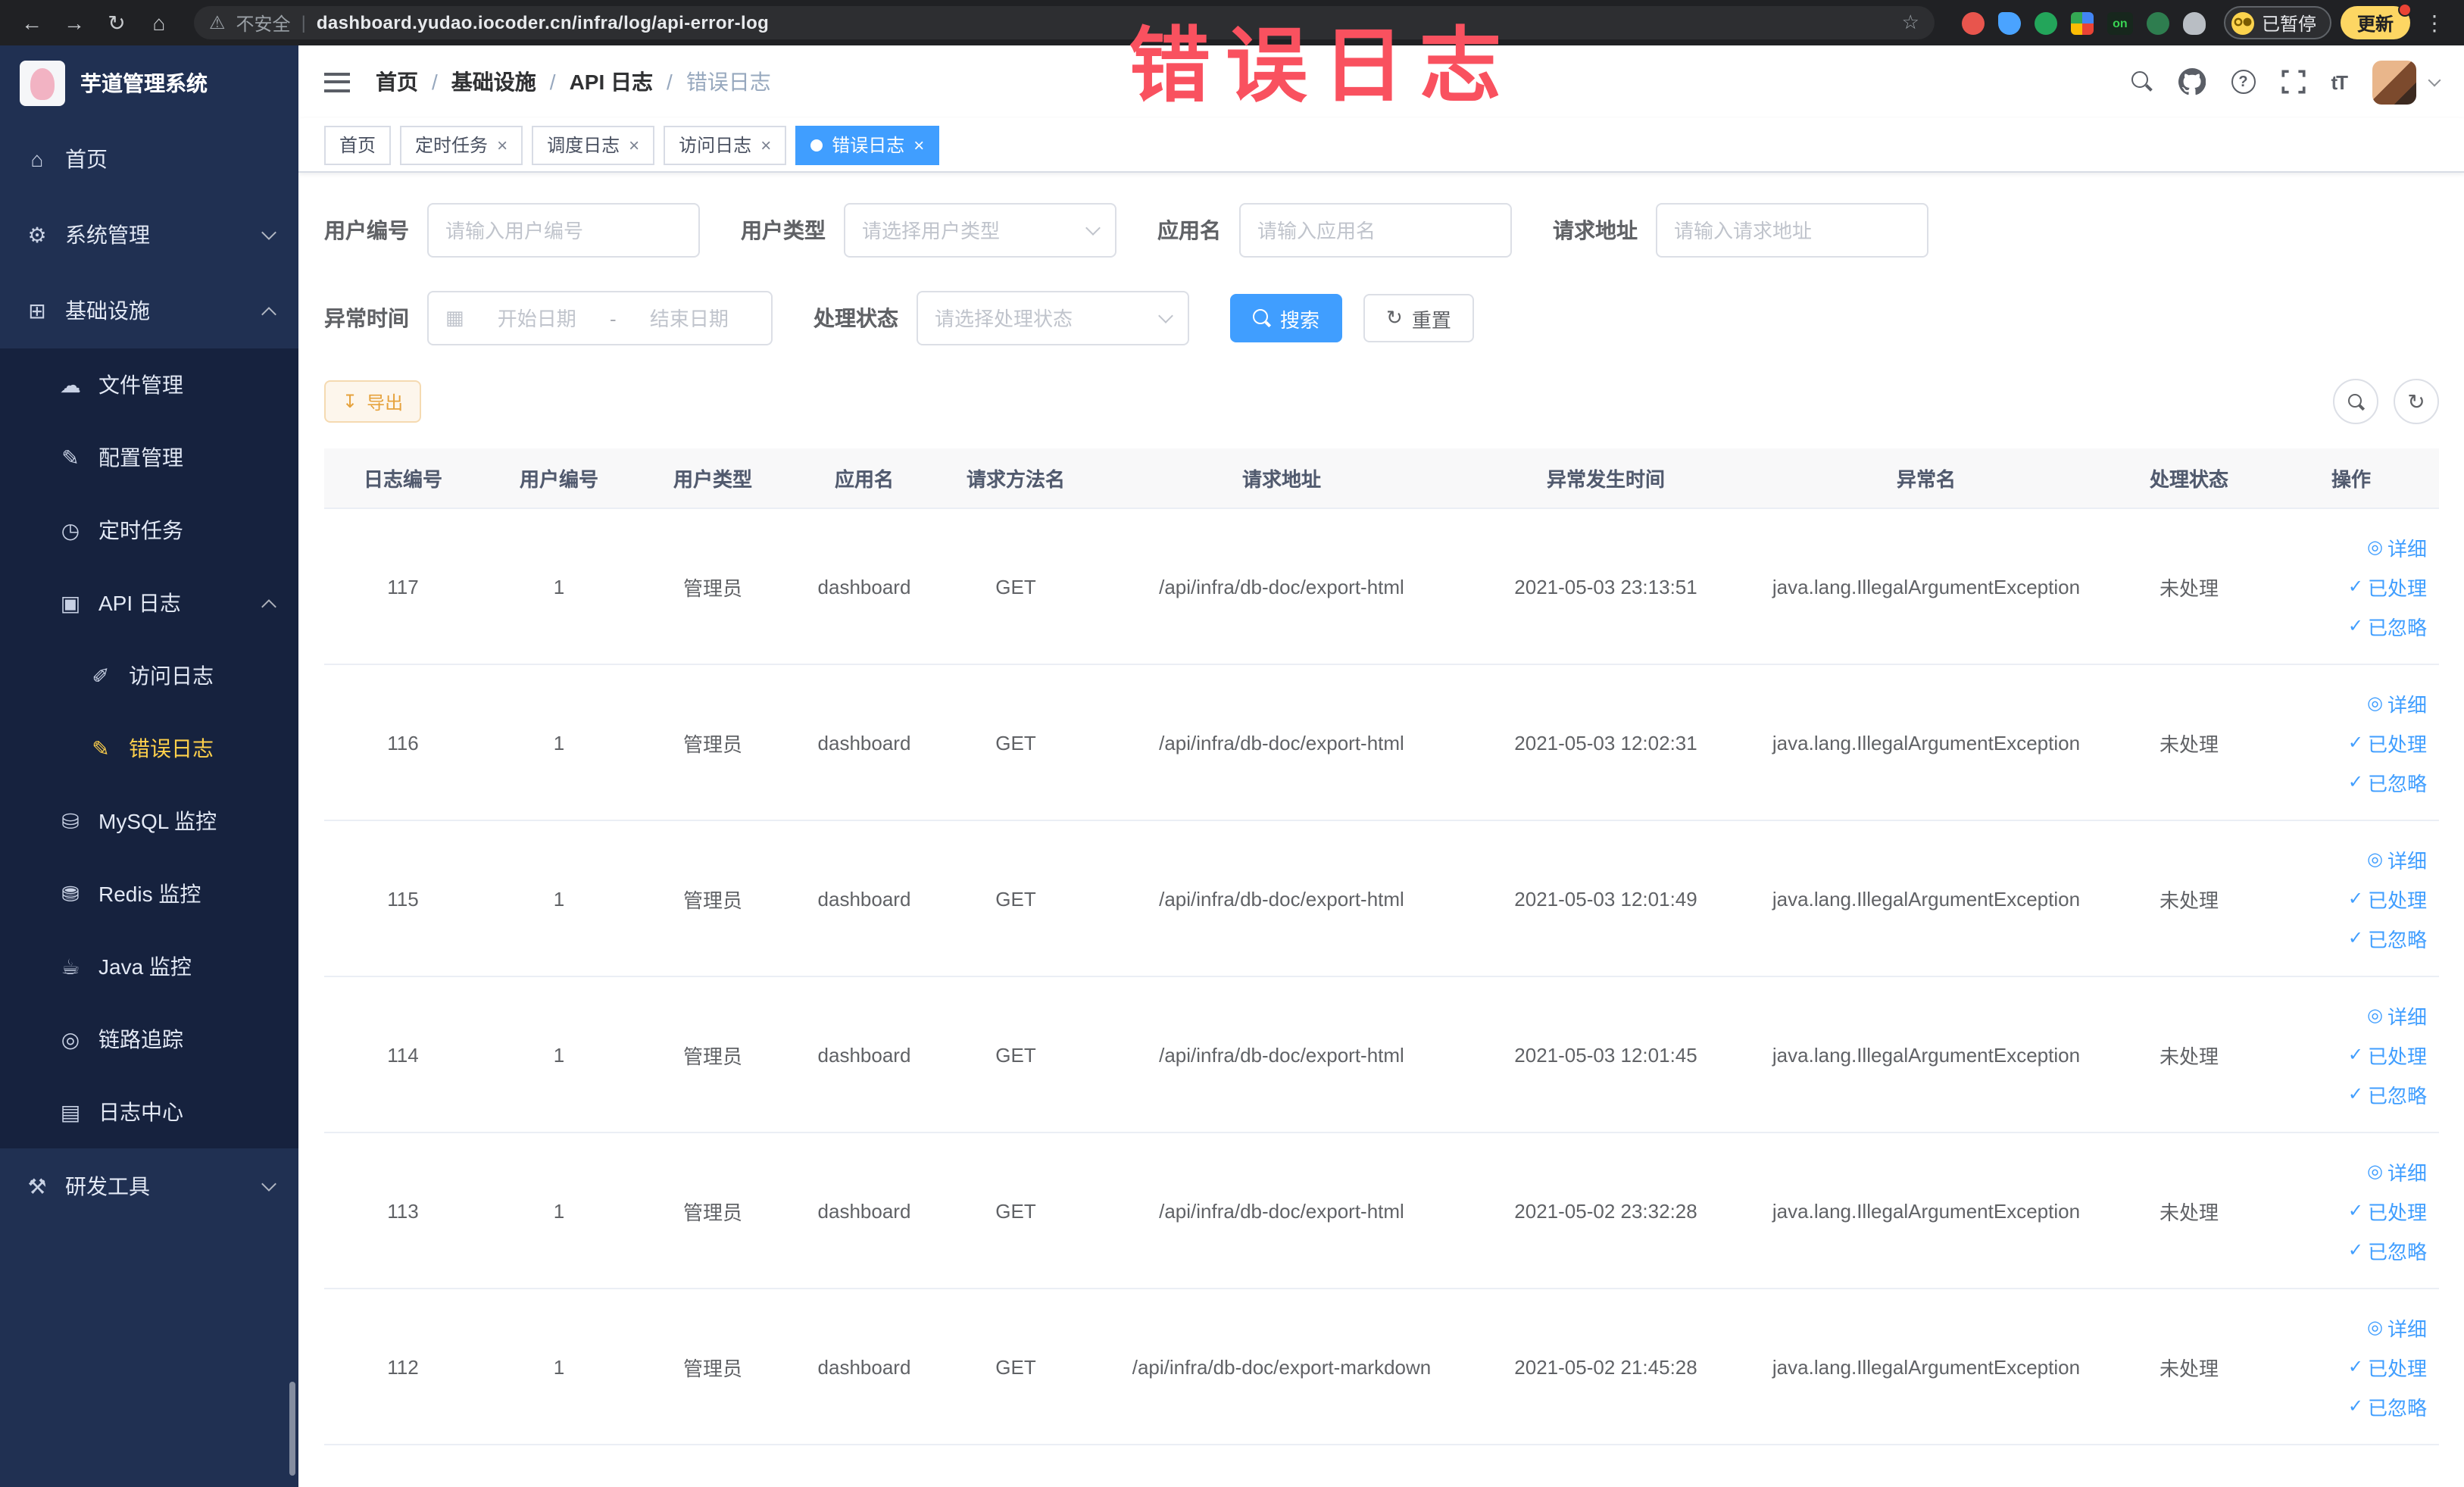 This screenshot has width=2464, height=1487. I want to click on request-url-field, so click(1792, 230).